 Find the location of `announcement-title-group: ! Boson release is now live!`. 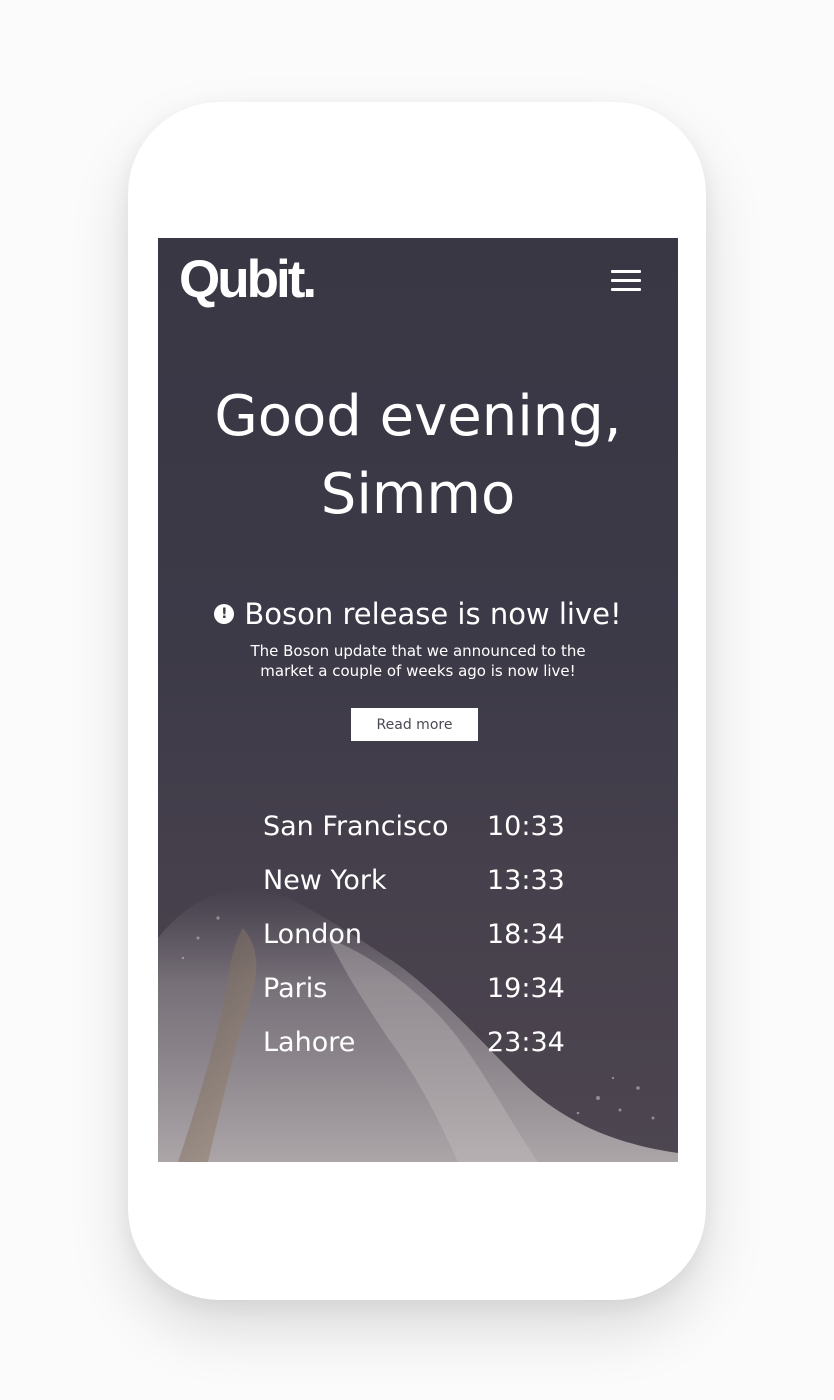

announcement-title-group: ! Boson release is now live! is located at coordinates (418, 614).